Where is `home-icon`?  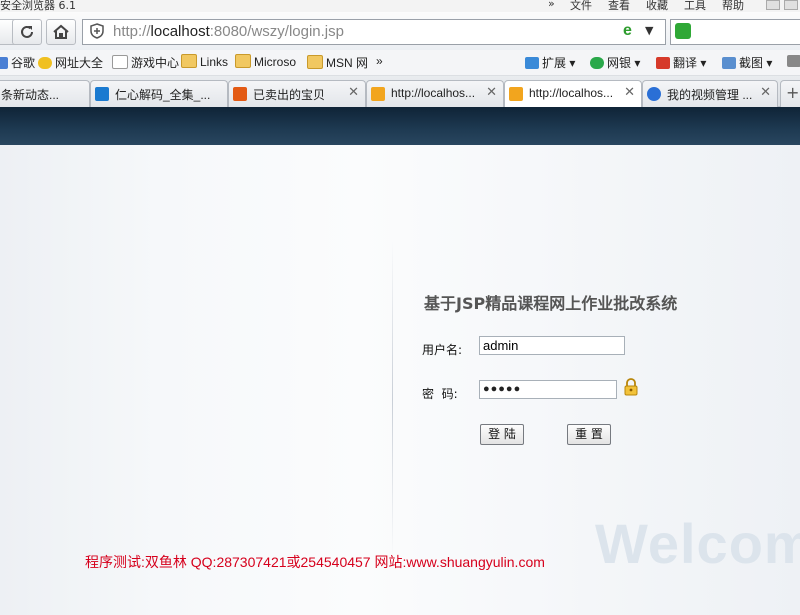 home-icon is located at coordinates (61, 31).